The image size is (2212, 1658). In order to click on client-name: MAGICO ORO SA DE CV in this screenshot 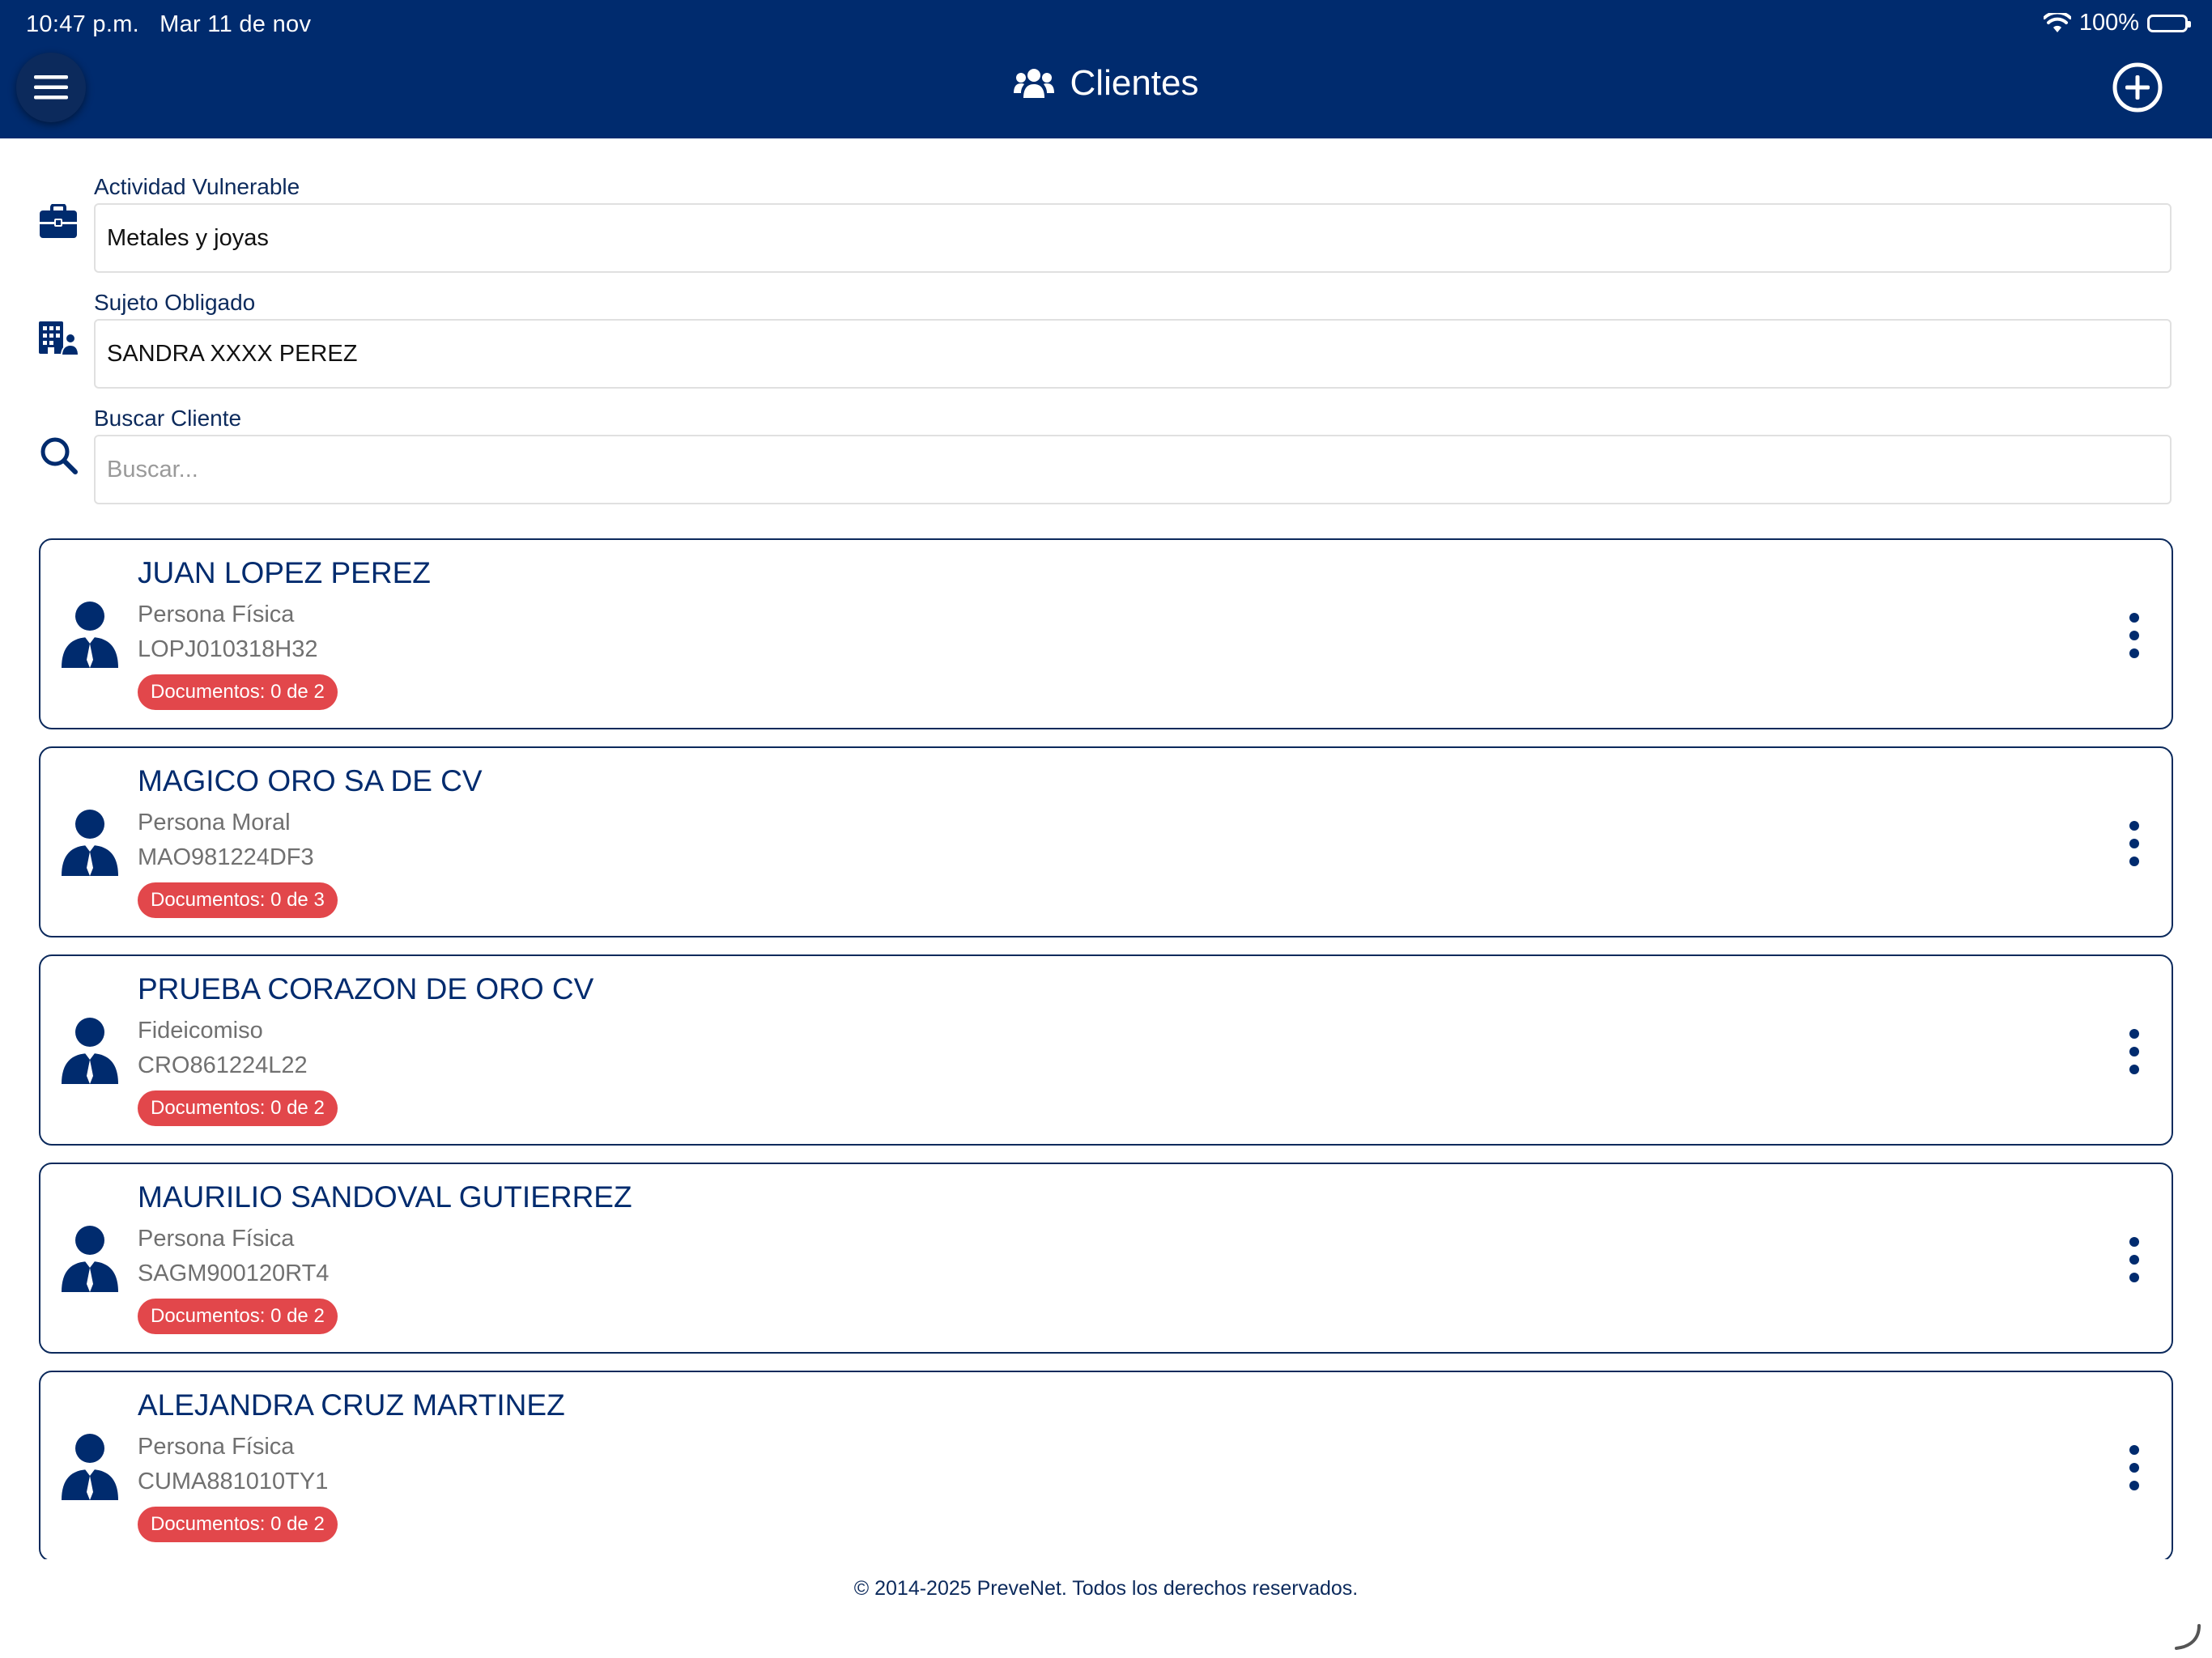, I will do `click(311, 780)`.